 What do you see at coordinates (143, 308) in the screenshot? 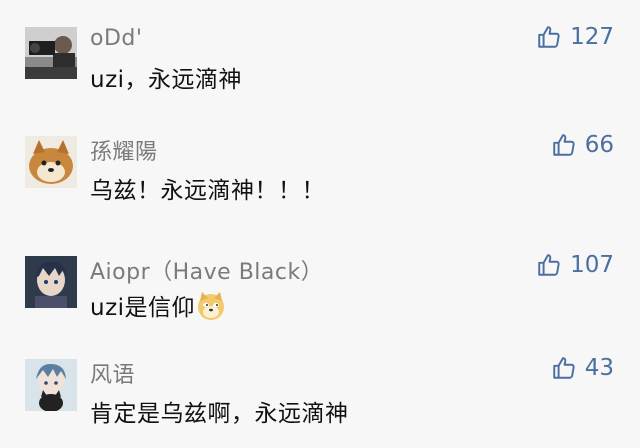
I see `comment-text-content: uzi是信仰` at bounding box center [143, 308].